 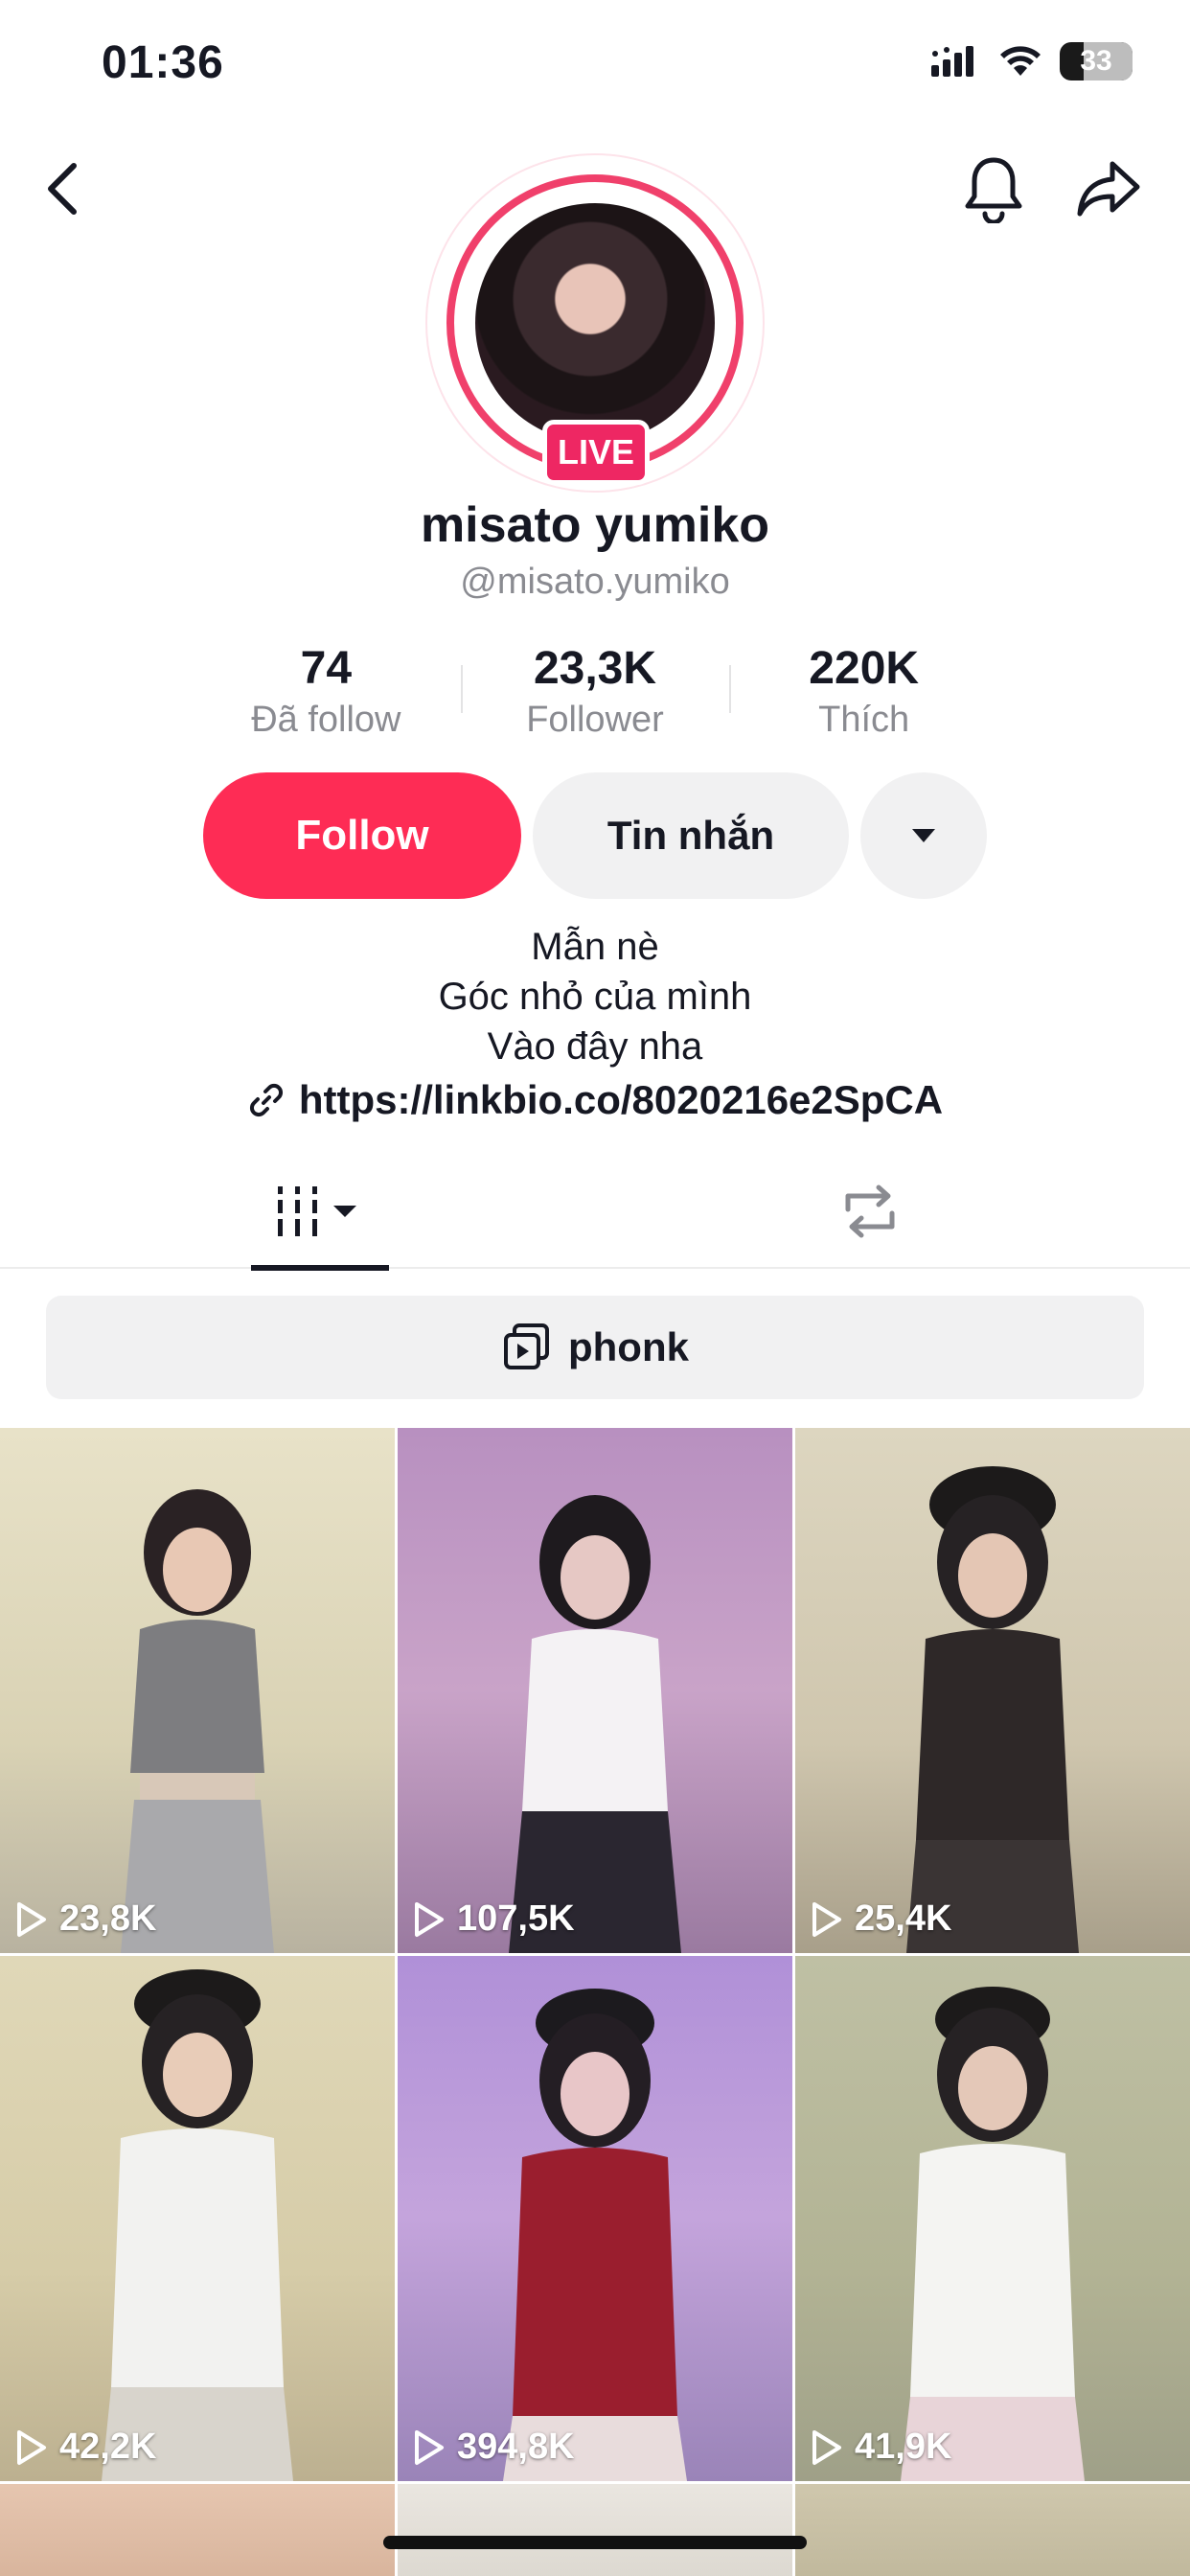 I want to click on share-arrow-icon, so click(x=1108, y=189).